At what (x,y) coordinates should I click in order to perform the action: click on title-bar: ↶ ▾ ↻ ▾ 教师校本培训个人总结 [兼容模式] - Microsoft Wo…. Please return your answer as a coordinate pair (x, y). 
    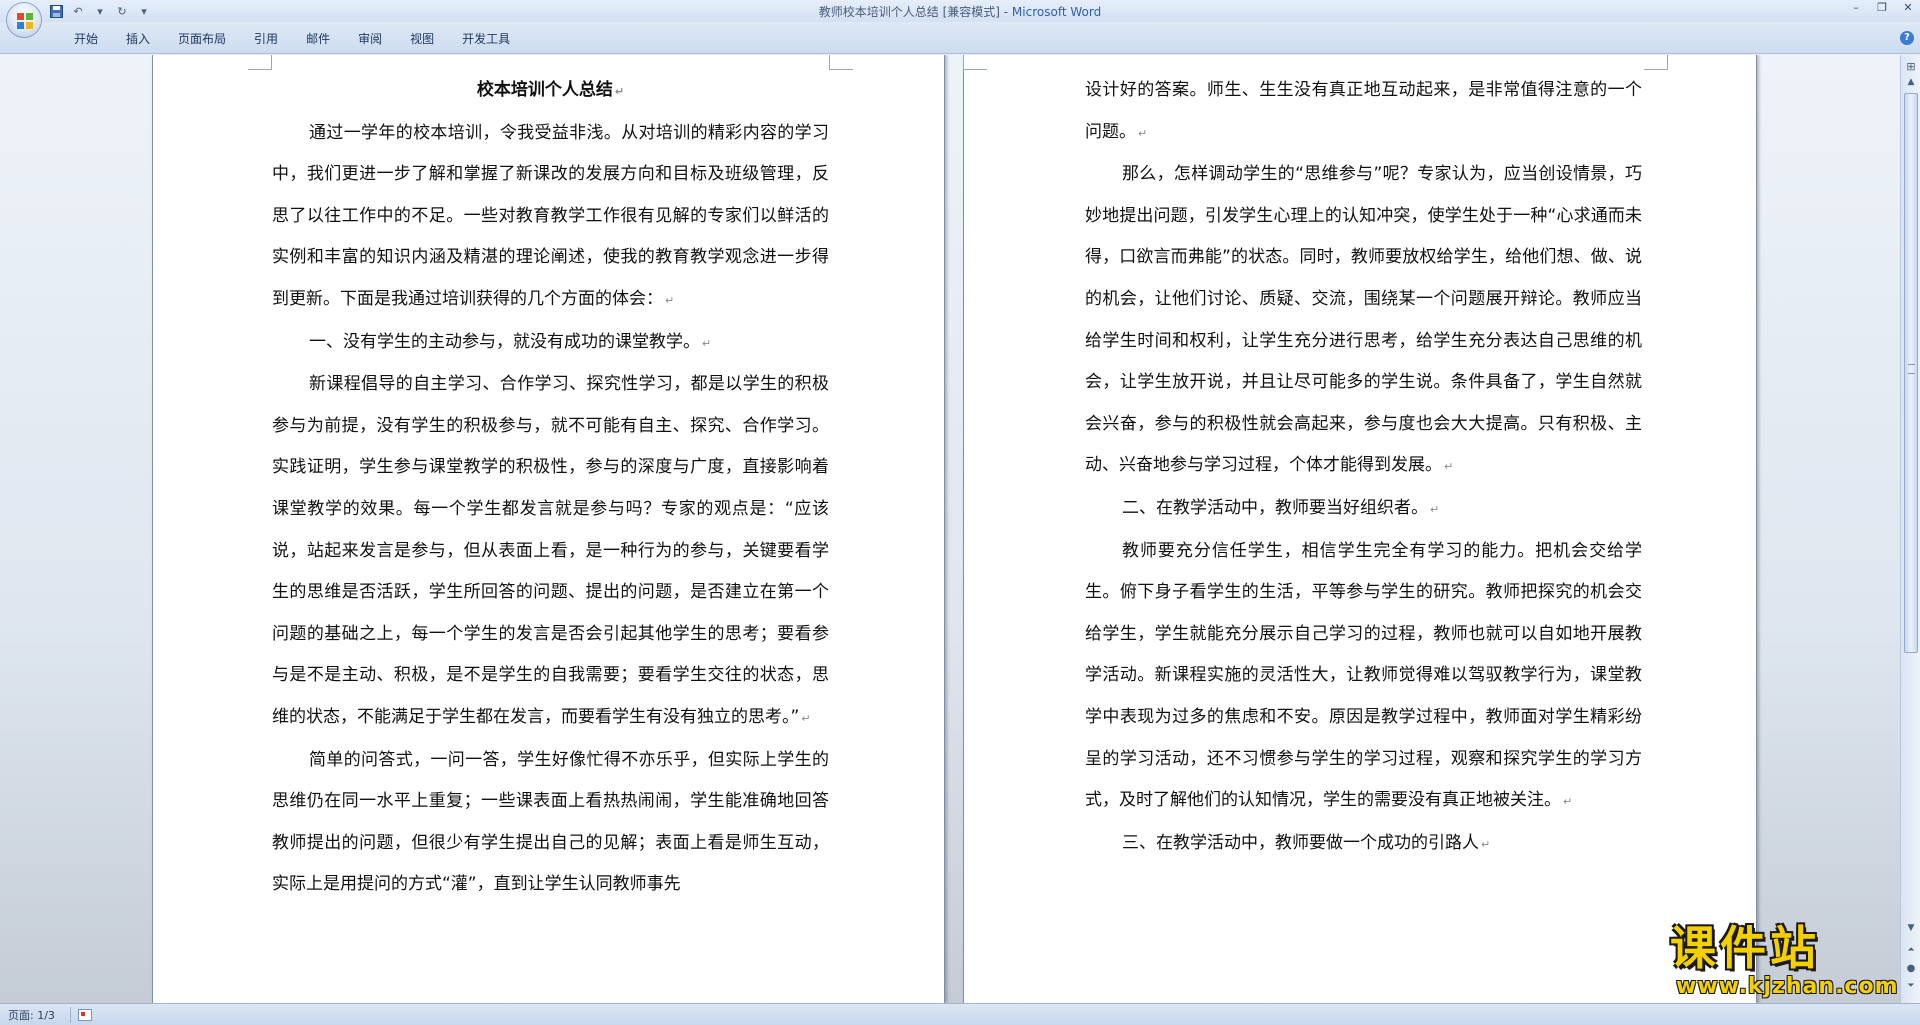
    Looking at the image, I should click on (960, 11).